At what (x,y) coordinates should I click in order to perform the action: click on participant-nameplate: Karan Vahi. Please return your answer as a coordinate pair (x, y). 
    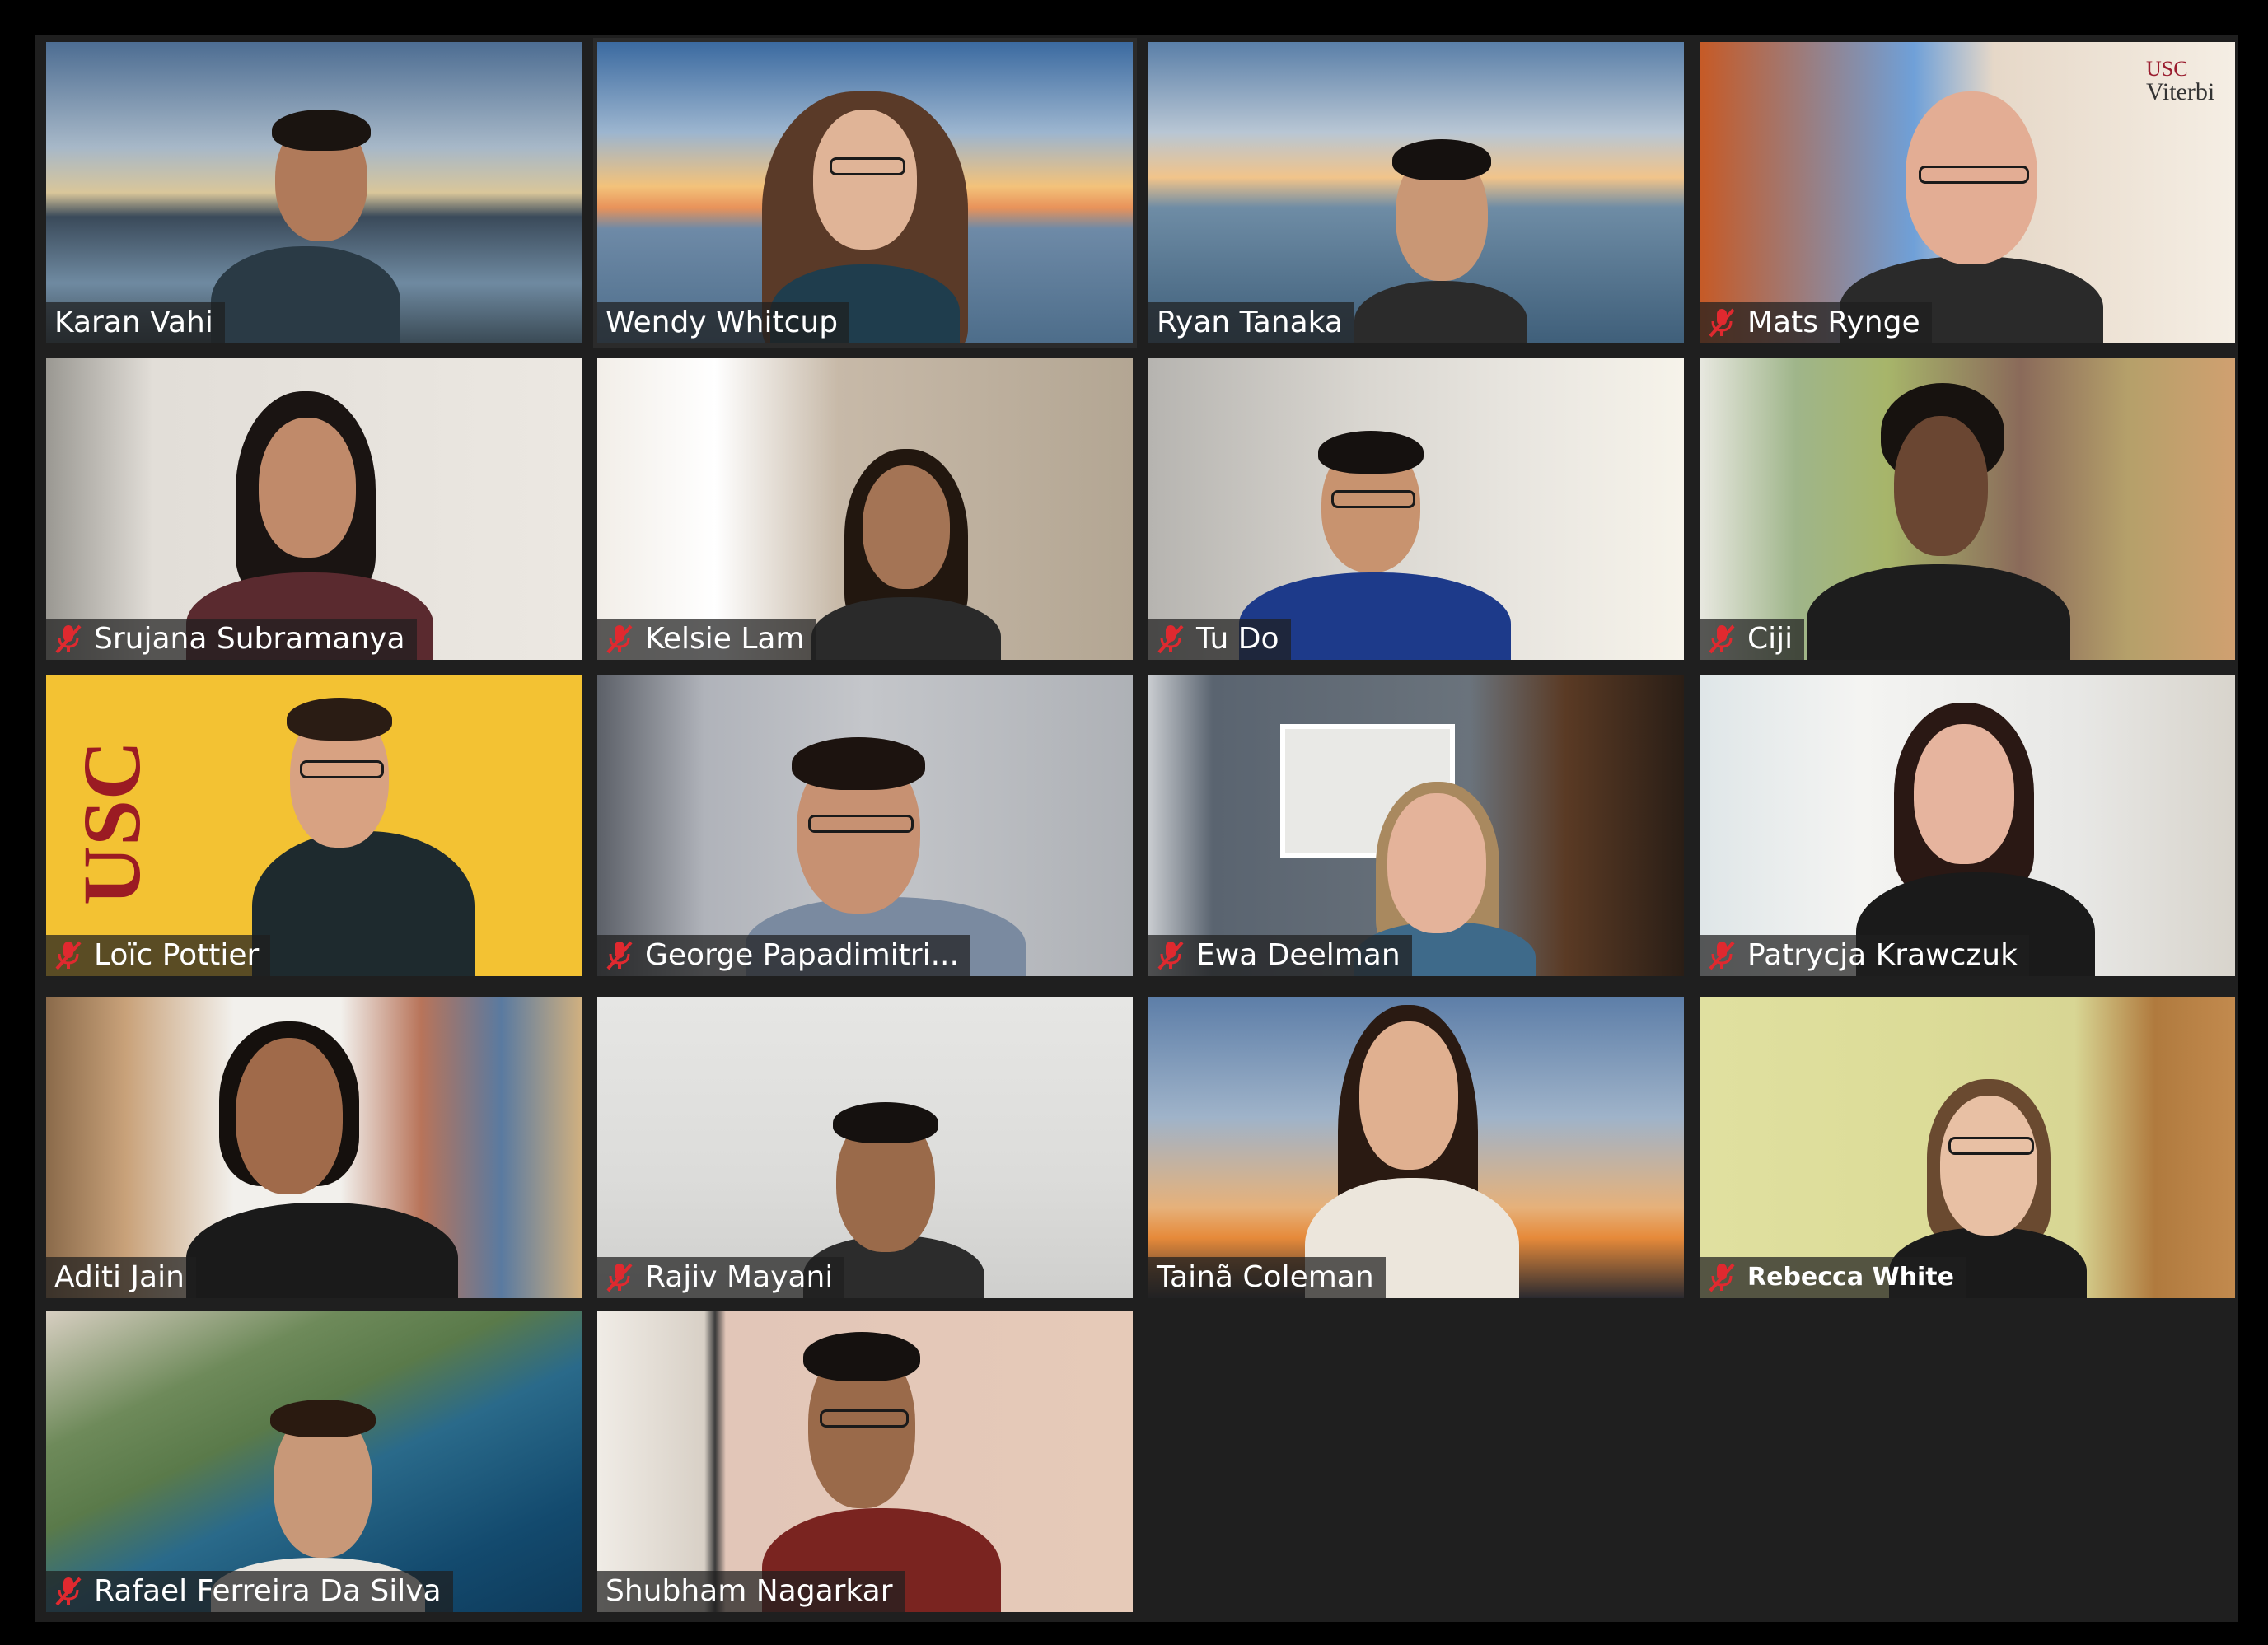
    Looking at the image, I should click on (135, 322).